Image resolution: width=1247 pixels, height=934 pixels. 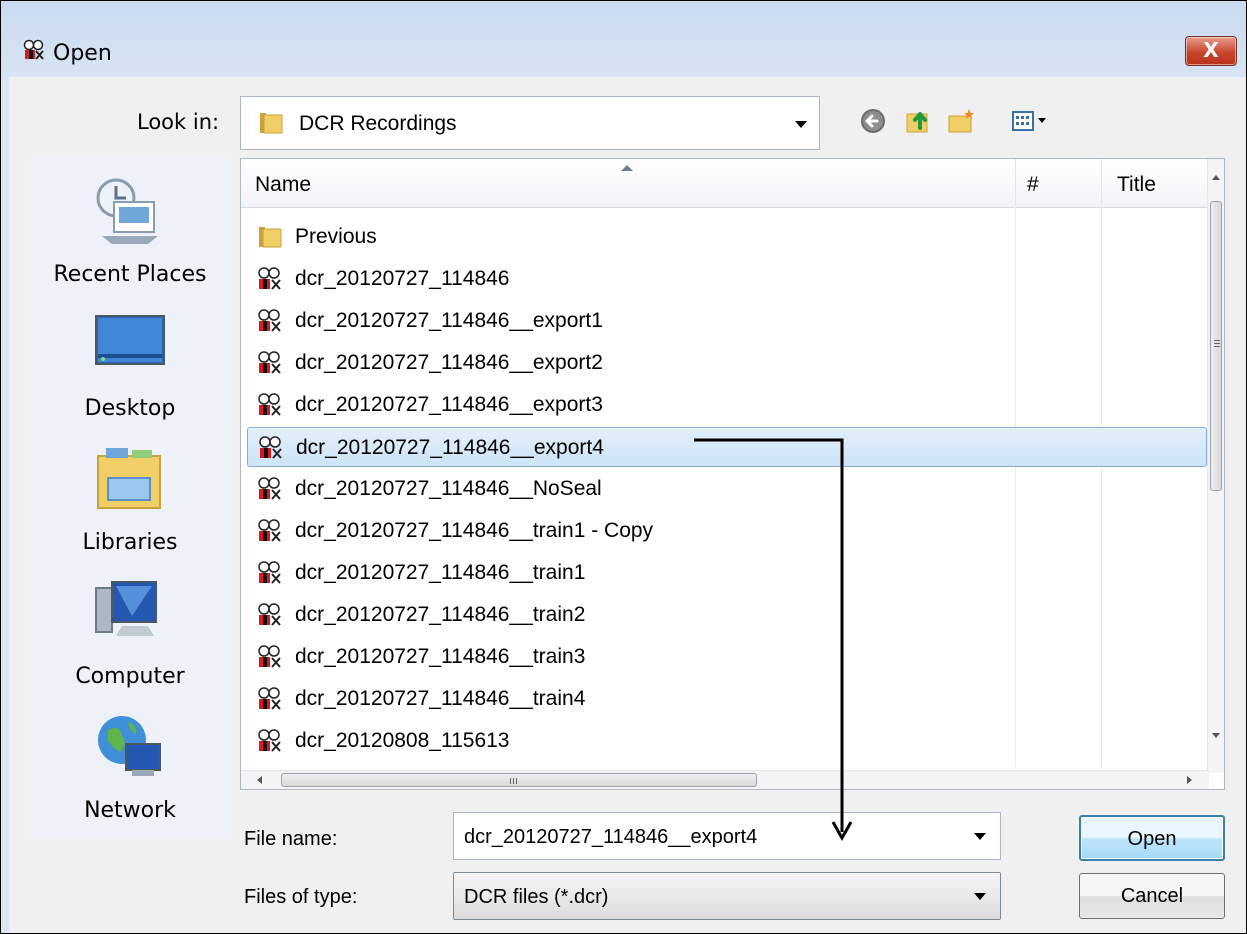 I want to click on file-name-value: dcr_20120727_114846__export4, so click(x=611, y=837).